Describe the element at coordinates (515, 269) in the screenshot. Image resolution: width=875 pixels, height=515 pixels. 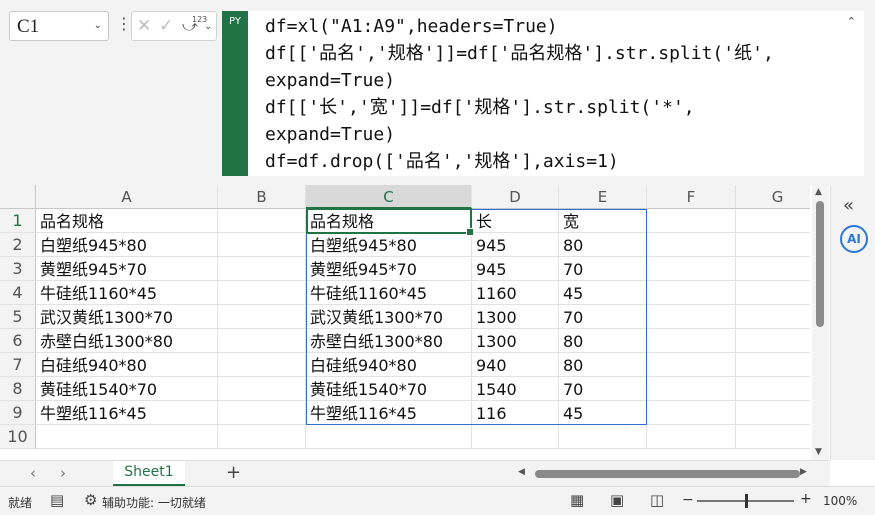
I see `cell-d3: 945` at that location.